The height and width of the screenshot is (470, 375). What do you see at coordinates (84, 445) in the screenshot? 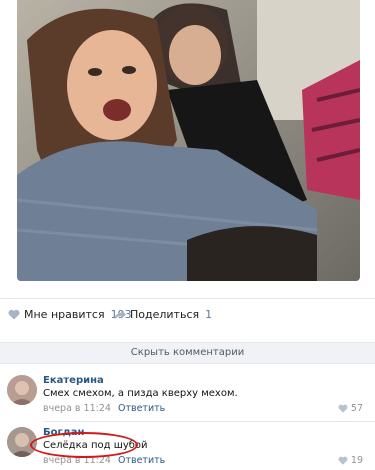
I see `highlight-ellipse` at bounding box center [84, 445].